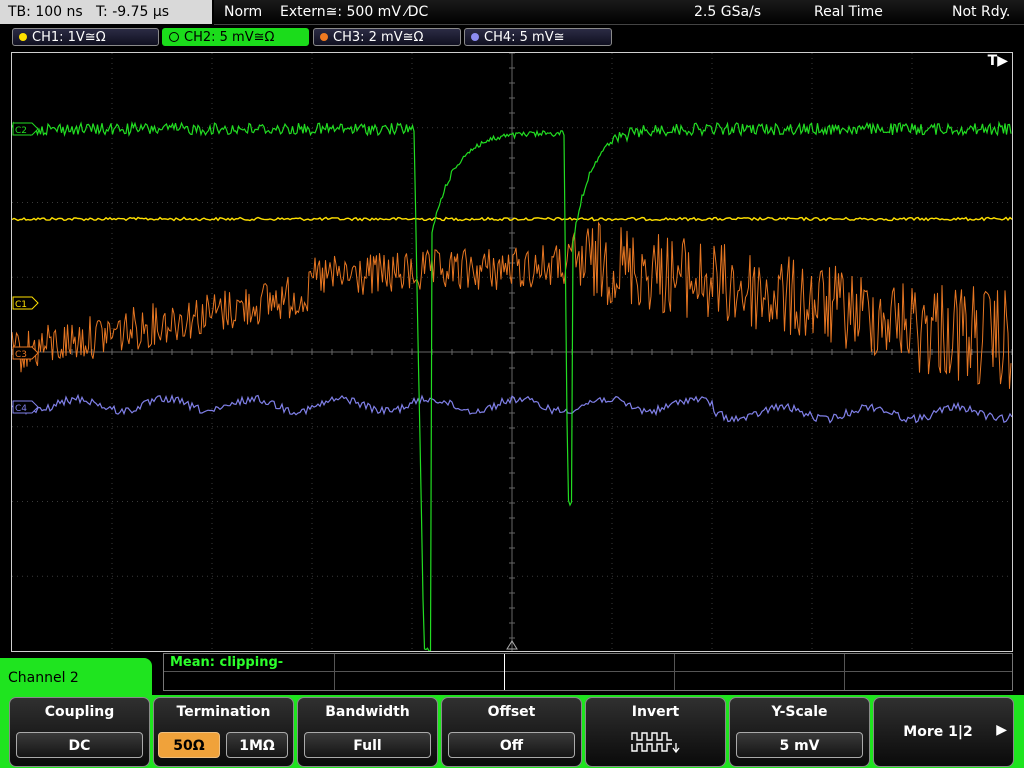 The image size is (1024, 768). I want to click on yscale-title: Y-Scale, so click(799, 712).